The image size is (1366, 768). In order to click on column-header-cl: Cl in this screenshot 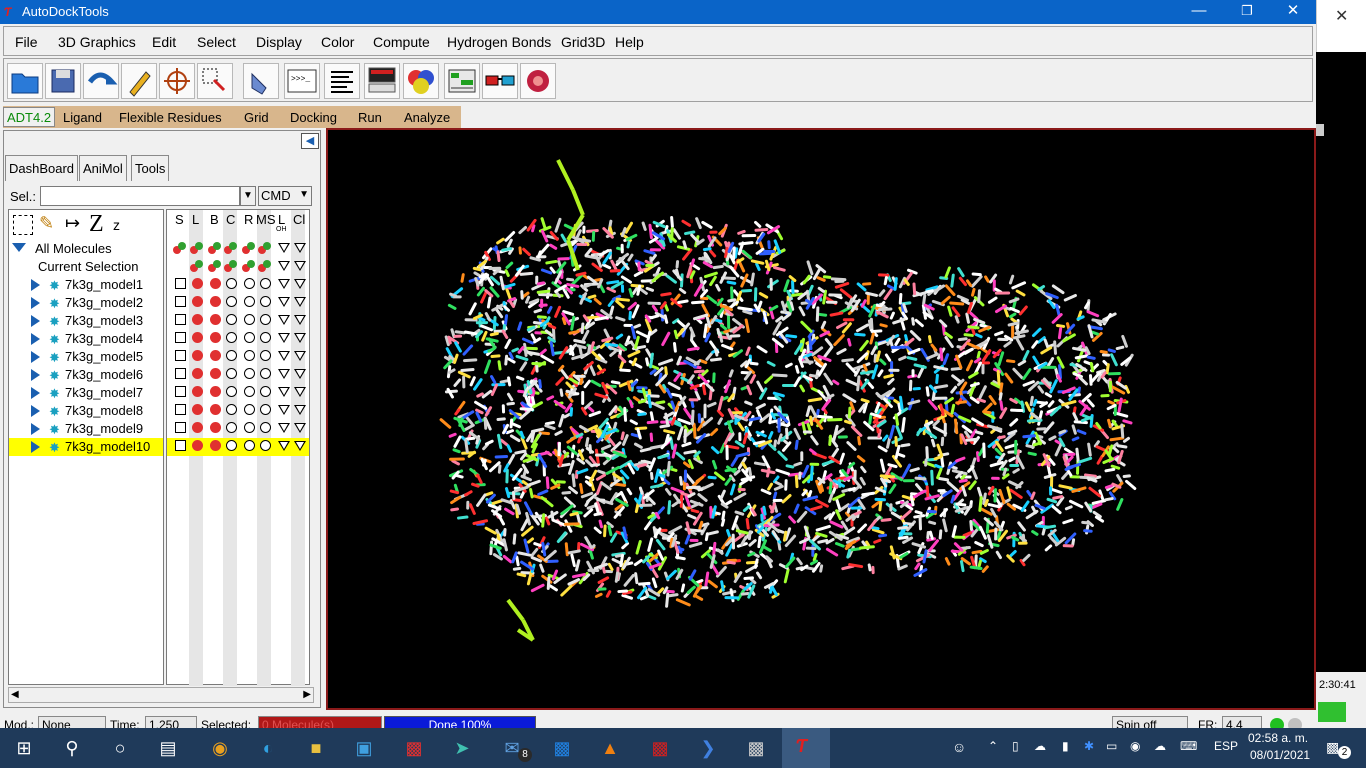, I will do `click(299, 219)`.